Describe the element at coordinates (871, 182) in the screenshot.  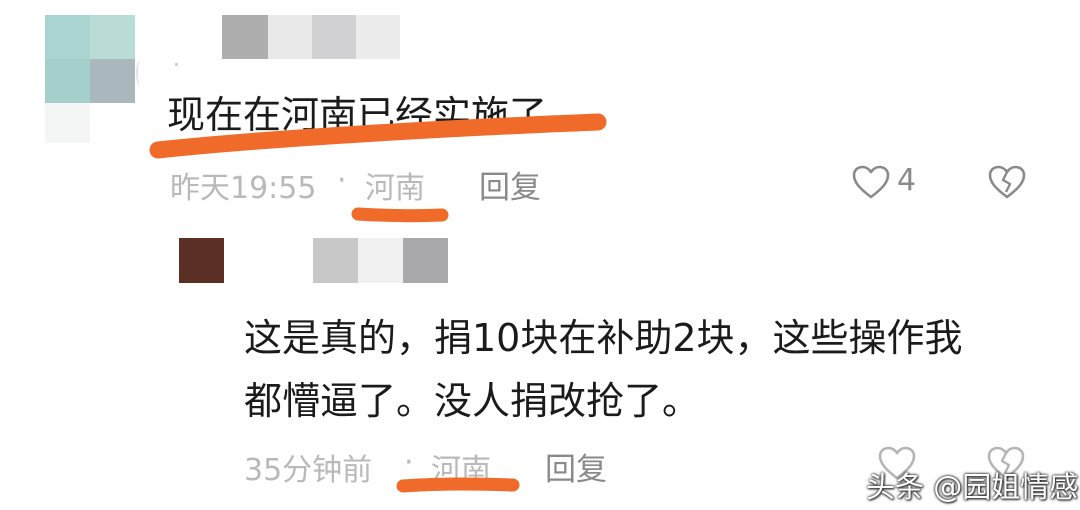
I see `heart-outline-icon` at that location.